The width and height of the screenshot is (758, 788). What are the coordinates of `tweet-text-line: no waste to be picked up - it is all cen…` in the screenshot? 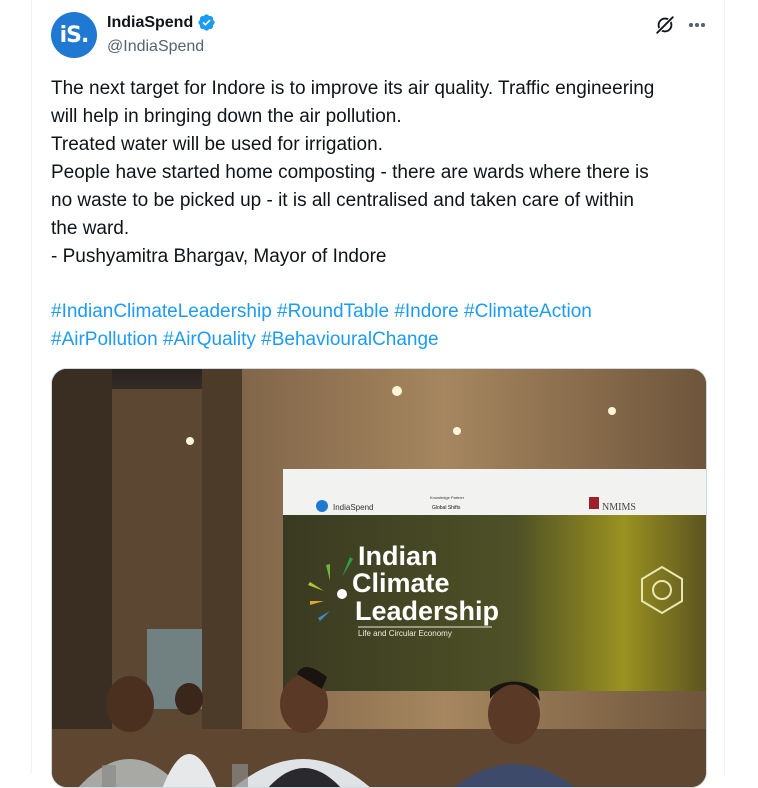 It's located at (381, 201).